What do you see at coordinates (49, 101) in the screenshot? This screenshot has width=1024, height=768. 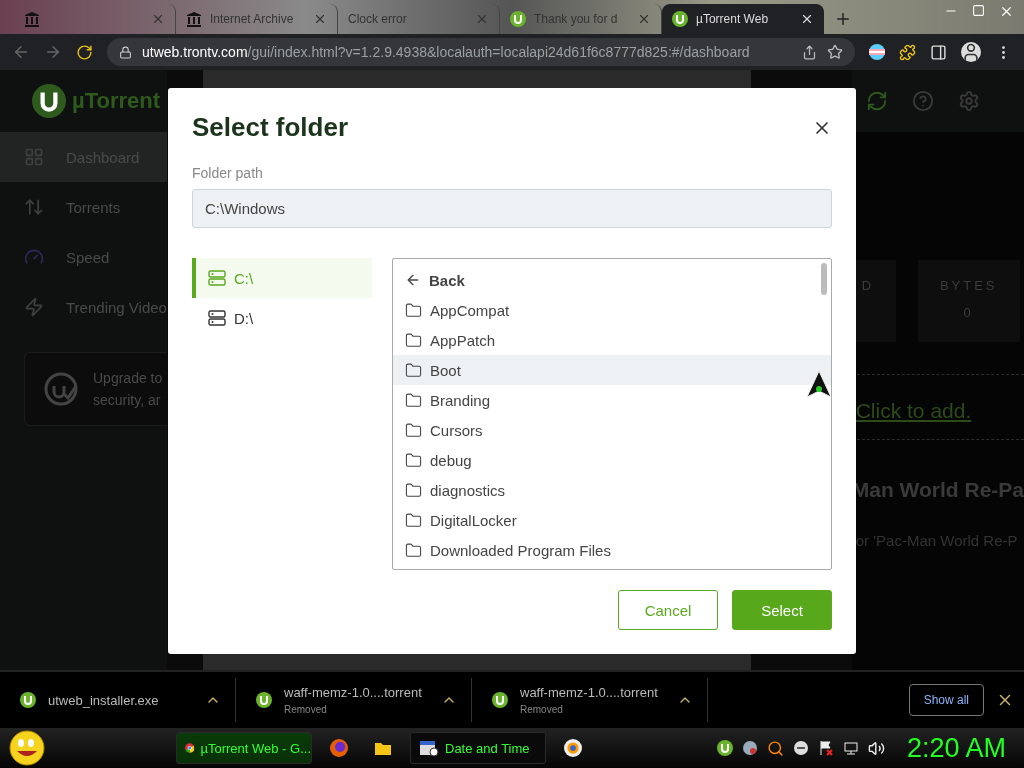 I see `logo-icon` at bounding box center [49, 101].